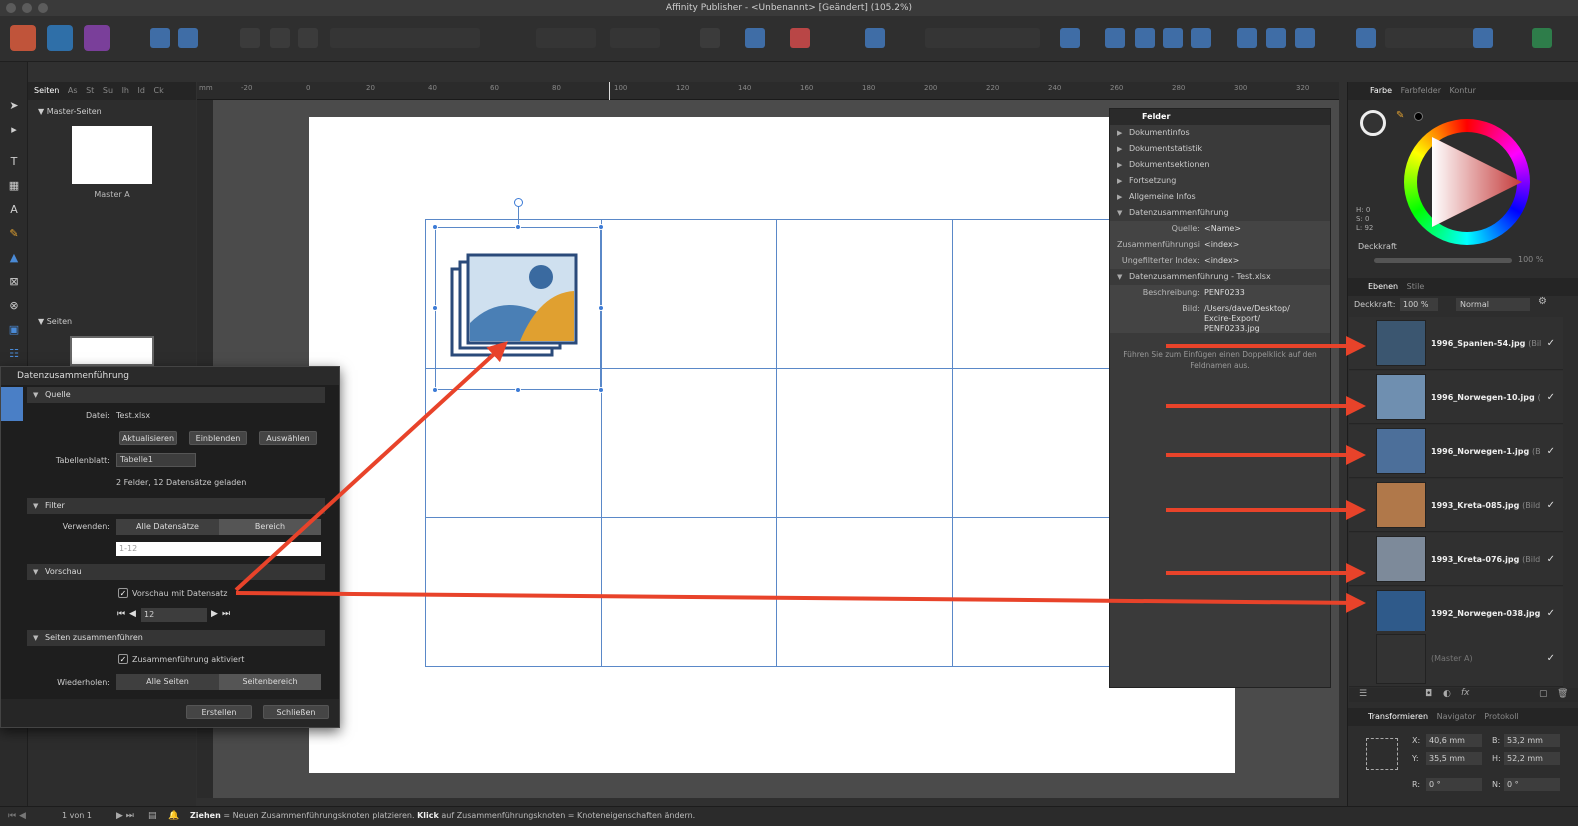 This screenshot has width=1578, height=826. Describe the element at coordinates (77, 815) in the screenshot. I see `page-indicator: 1 von 1` at that location.